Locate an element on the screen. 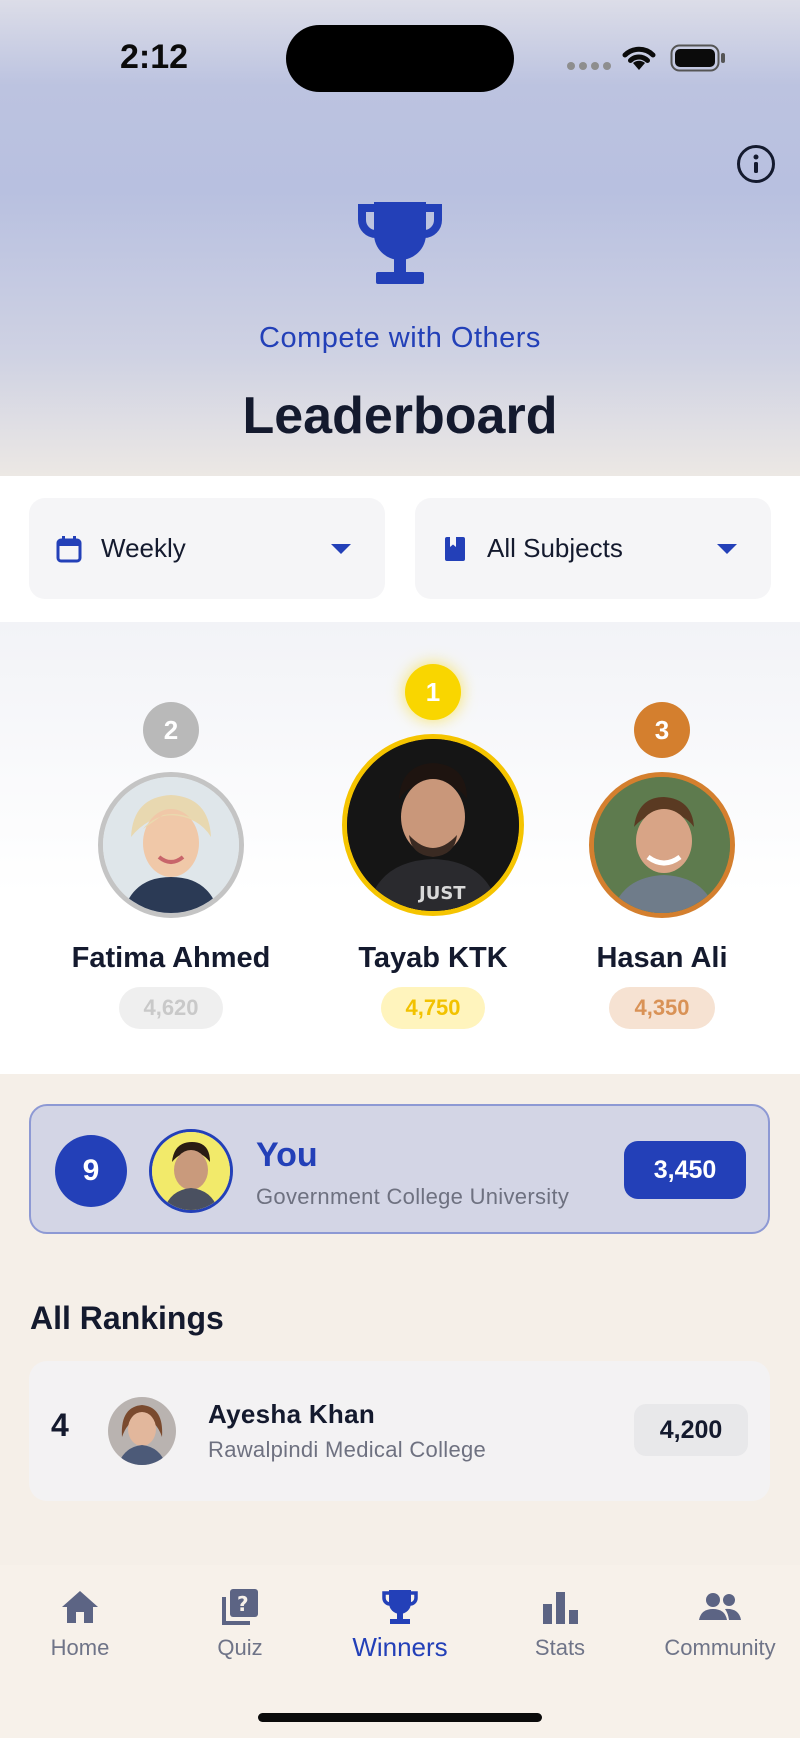 Image resolution: width=800 pixels, height=1738 pixels. signal-icon is located at coordinates (589, 66).